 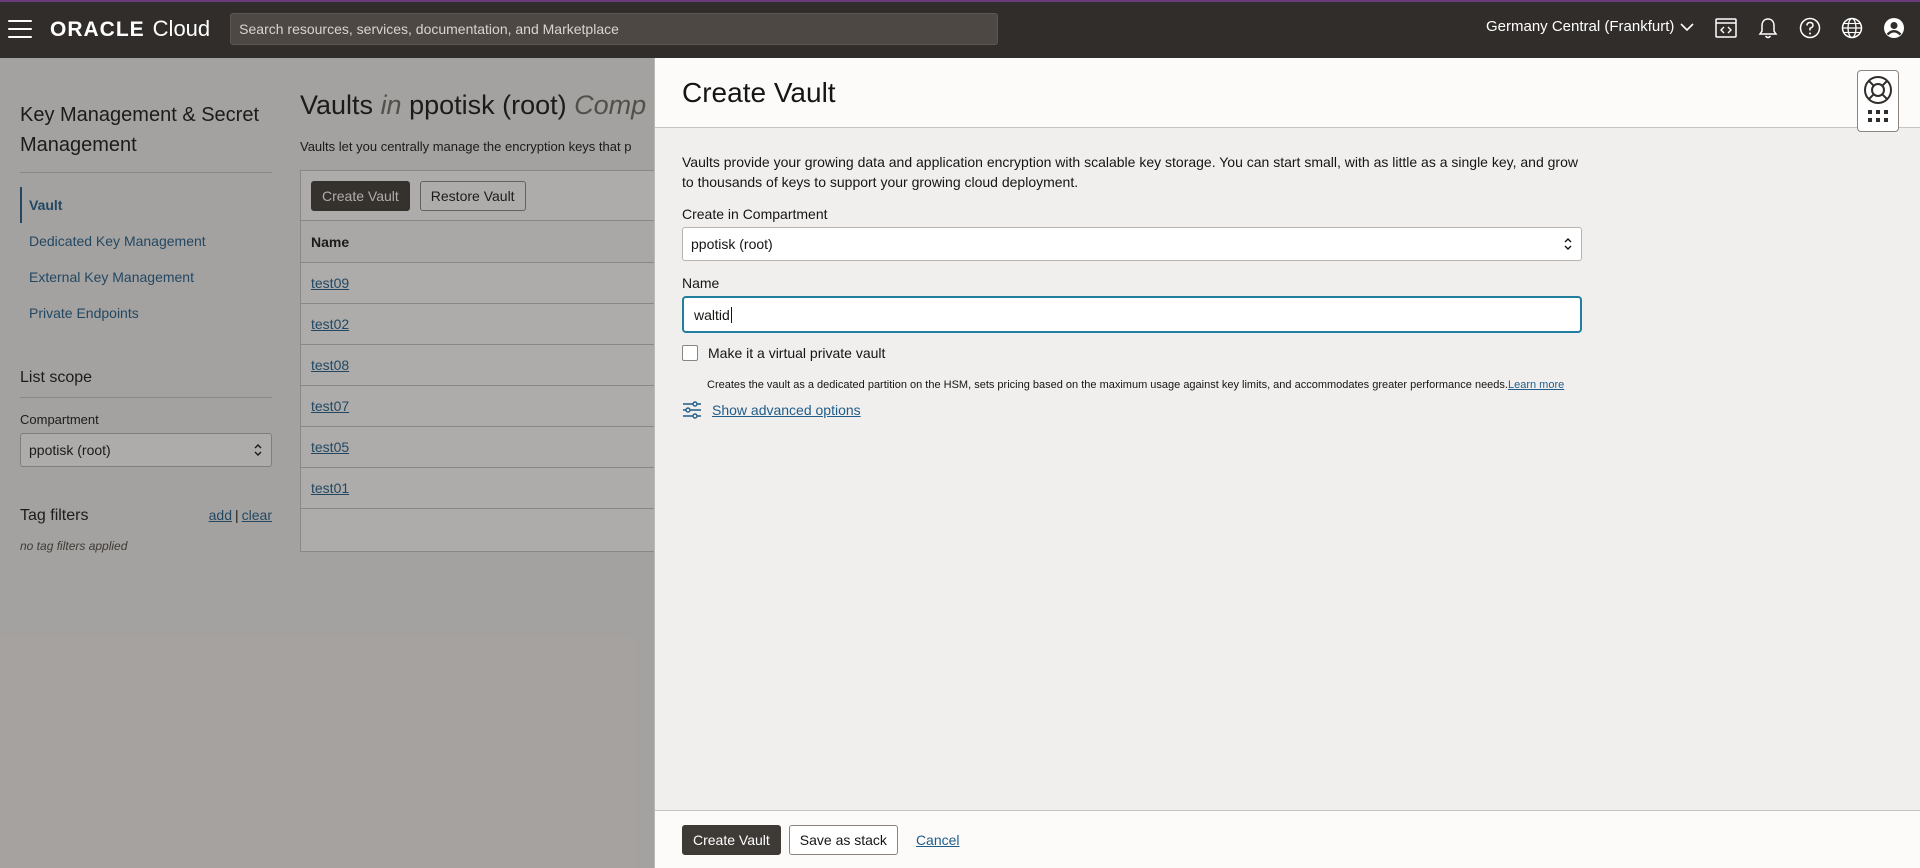 What do you see at coordinates (755, 214) in the screenshot?
I see `create-in-compartment-label: Create in Compartment` at bounding box center [755, 214].